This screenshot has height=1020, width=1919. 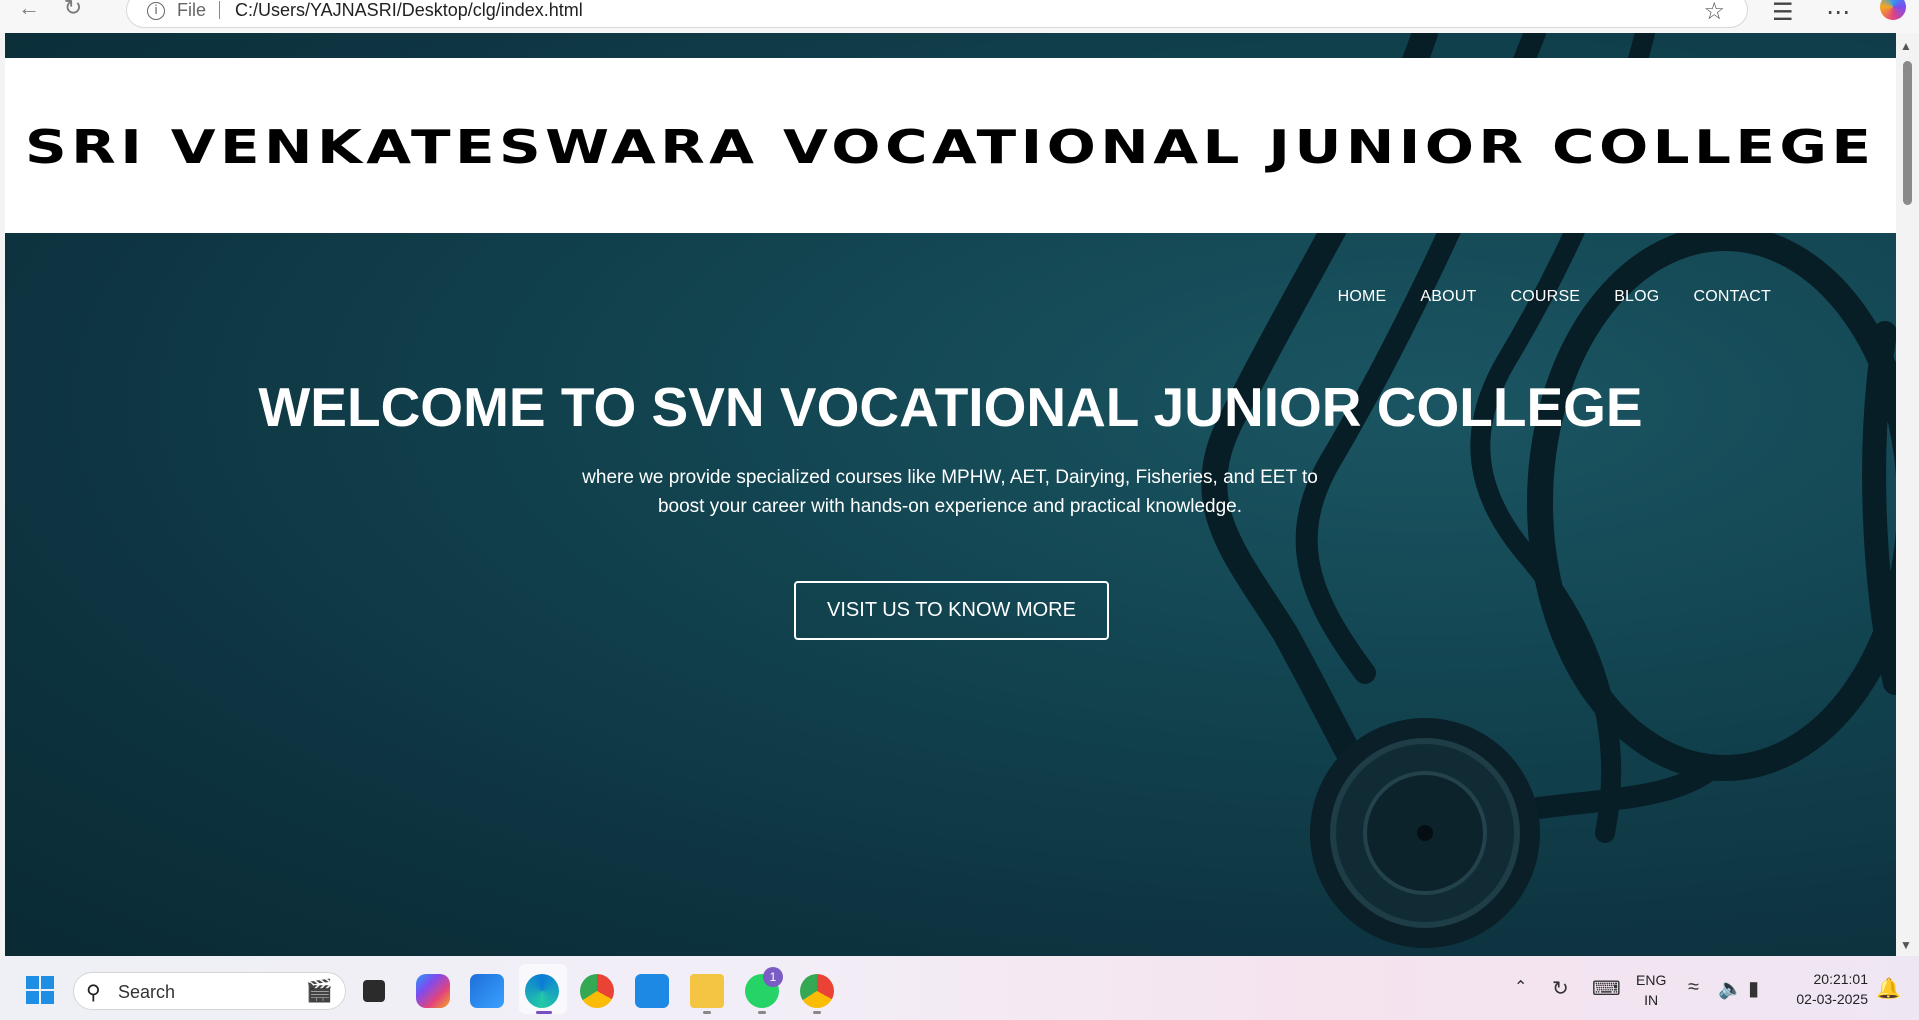 I want to click on keyboard-icon: ⌨, so click(x=1606, y=988).